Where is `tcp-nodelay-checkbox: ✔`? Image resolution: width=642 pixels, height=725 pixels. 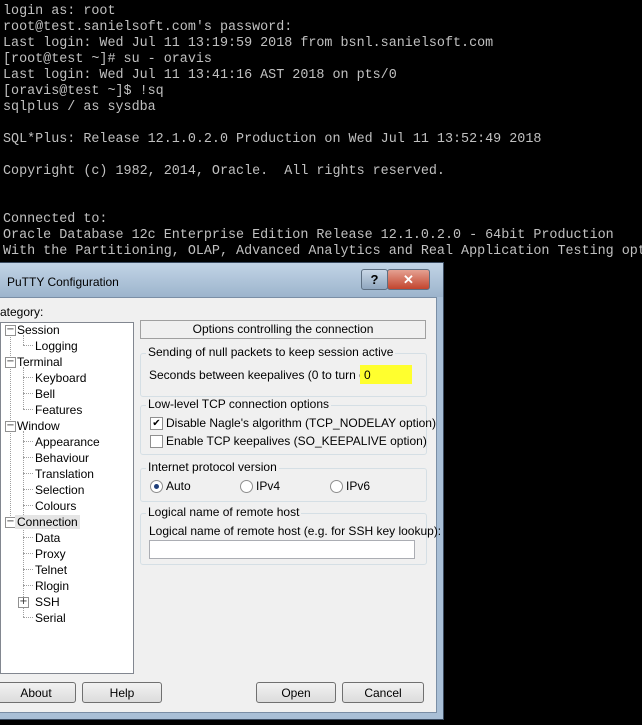
tcp-nodelay-checkbox: ✔ is located at coordinates (156, 423).